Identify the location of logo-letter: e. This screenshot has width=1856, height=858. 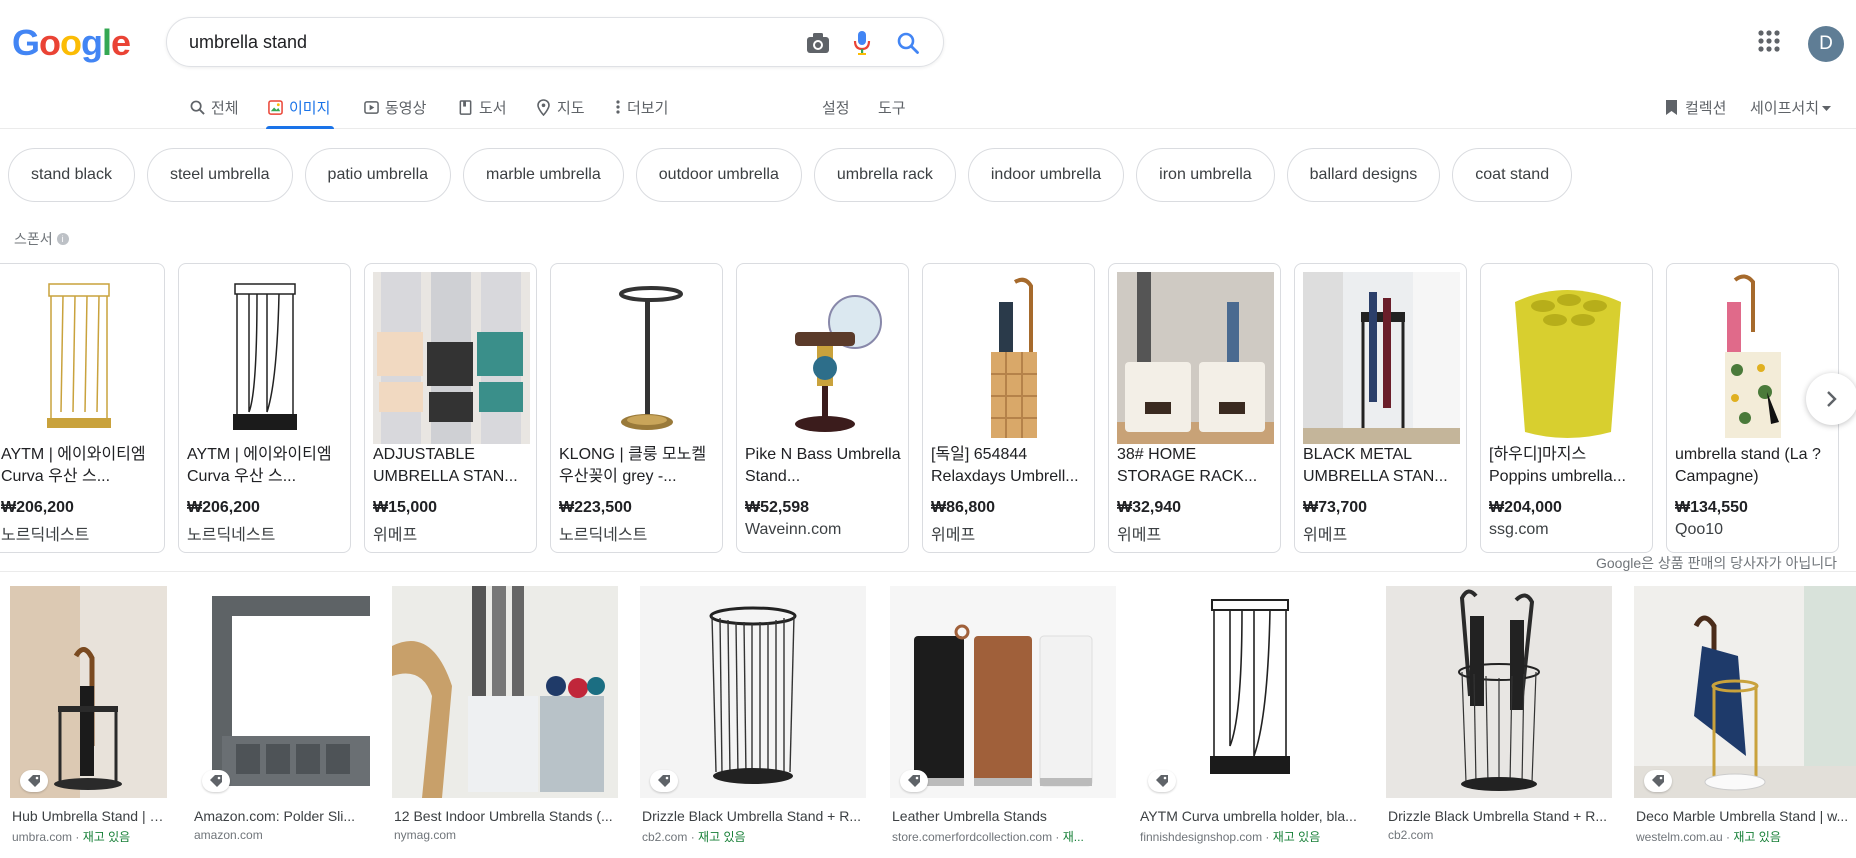
(121, 42).